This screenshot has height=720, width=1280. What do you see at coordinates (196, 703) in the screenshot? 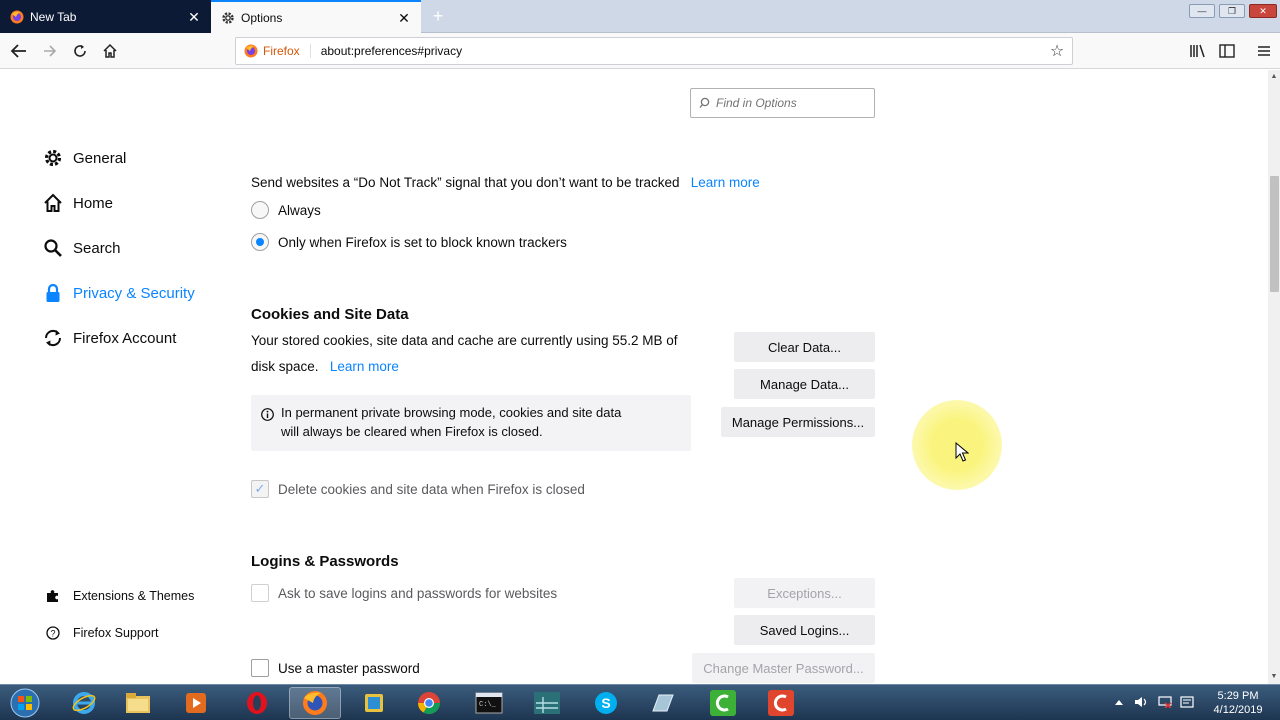
I see `media-player-icon` at bounding box center [196, 703].